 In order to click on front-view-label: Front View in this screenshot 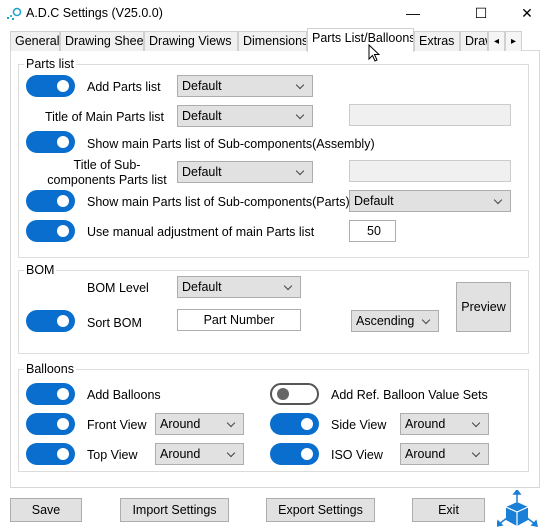, I will do `click(117, 425)`.